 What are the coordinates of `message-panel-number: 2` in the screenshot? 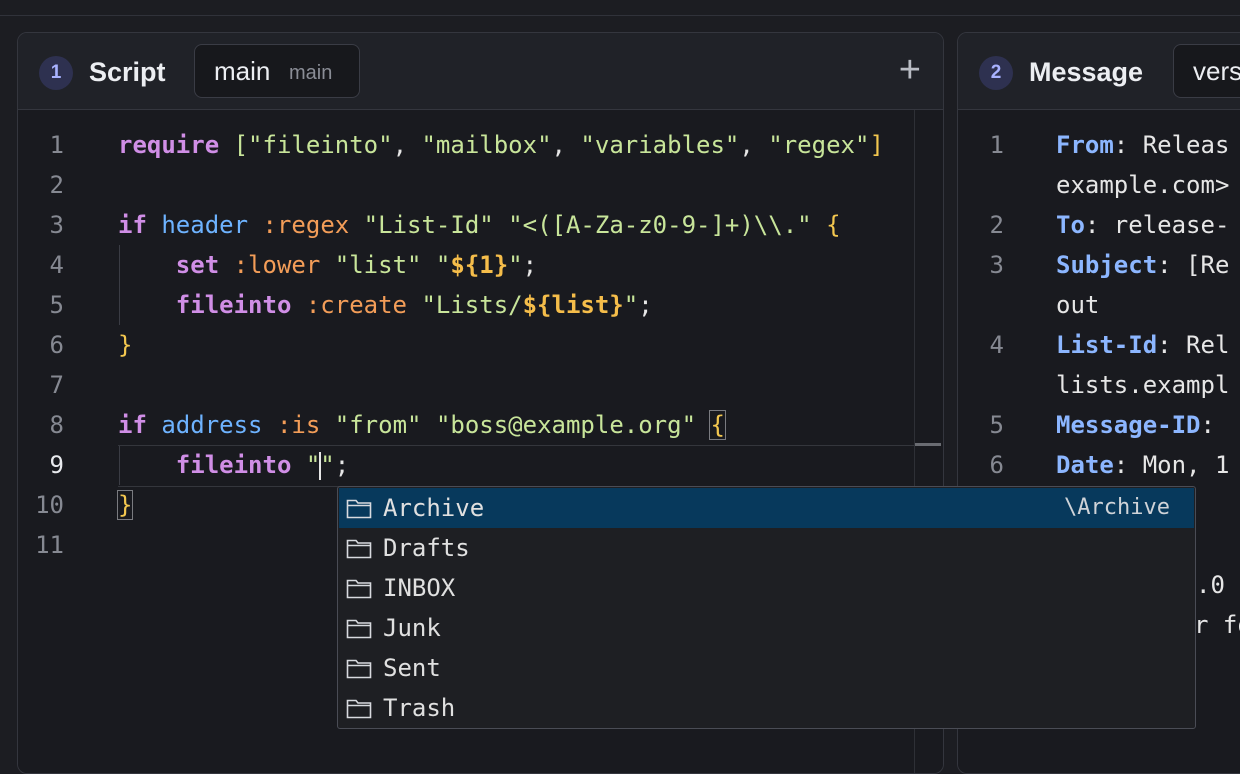 It's located at (996, 73).